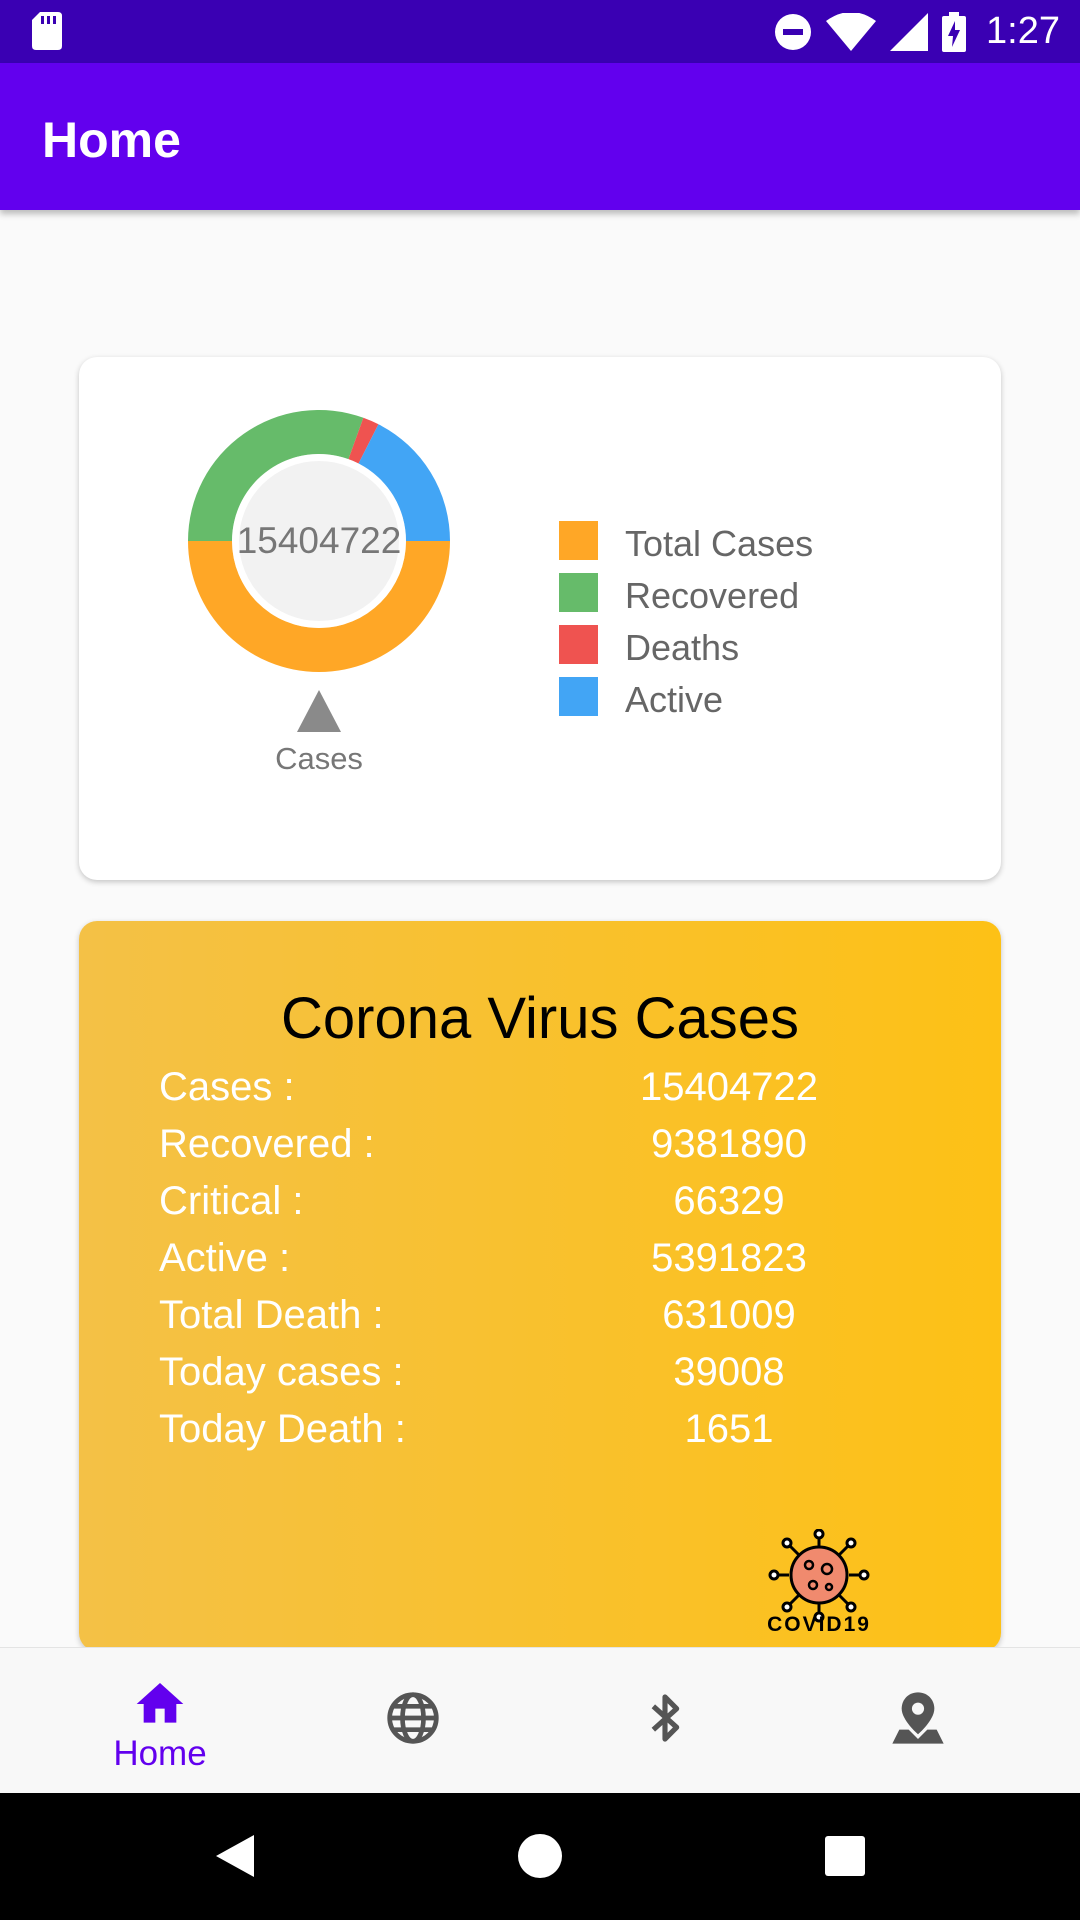 This screenshot has width=1080, height=1920. I want to click on stat-label: Recovered :, so click(267, 1144).